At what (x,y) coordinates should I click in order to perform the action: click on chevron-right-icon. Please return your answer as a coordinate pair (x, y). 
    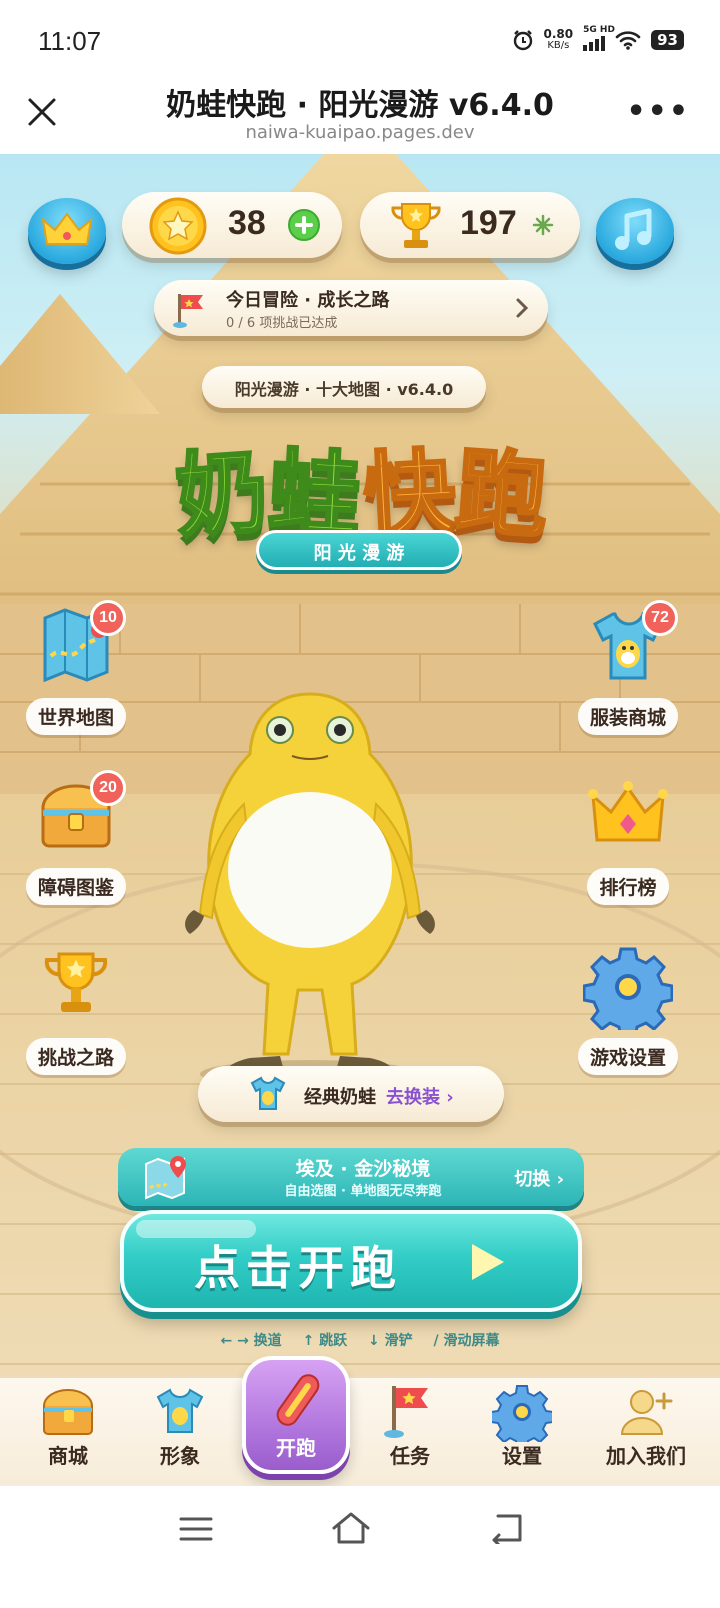
    Looking at the image, I should click on (522, 308).